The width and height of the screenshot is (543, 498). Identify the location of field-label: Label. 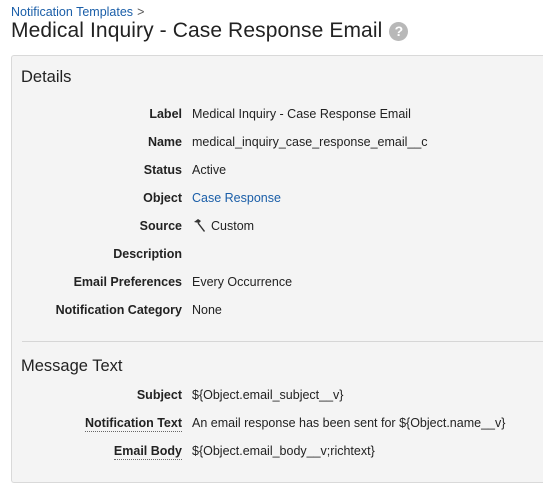
(165, 114).